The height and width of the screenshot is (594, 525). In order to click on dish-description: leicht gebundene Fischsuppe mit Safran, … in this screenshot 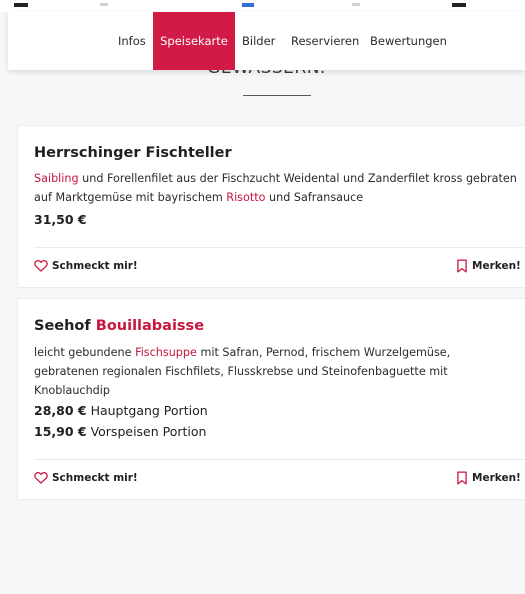, I will do `click(242, 371)`.